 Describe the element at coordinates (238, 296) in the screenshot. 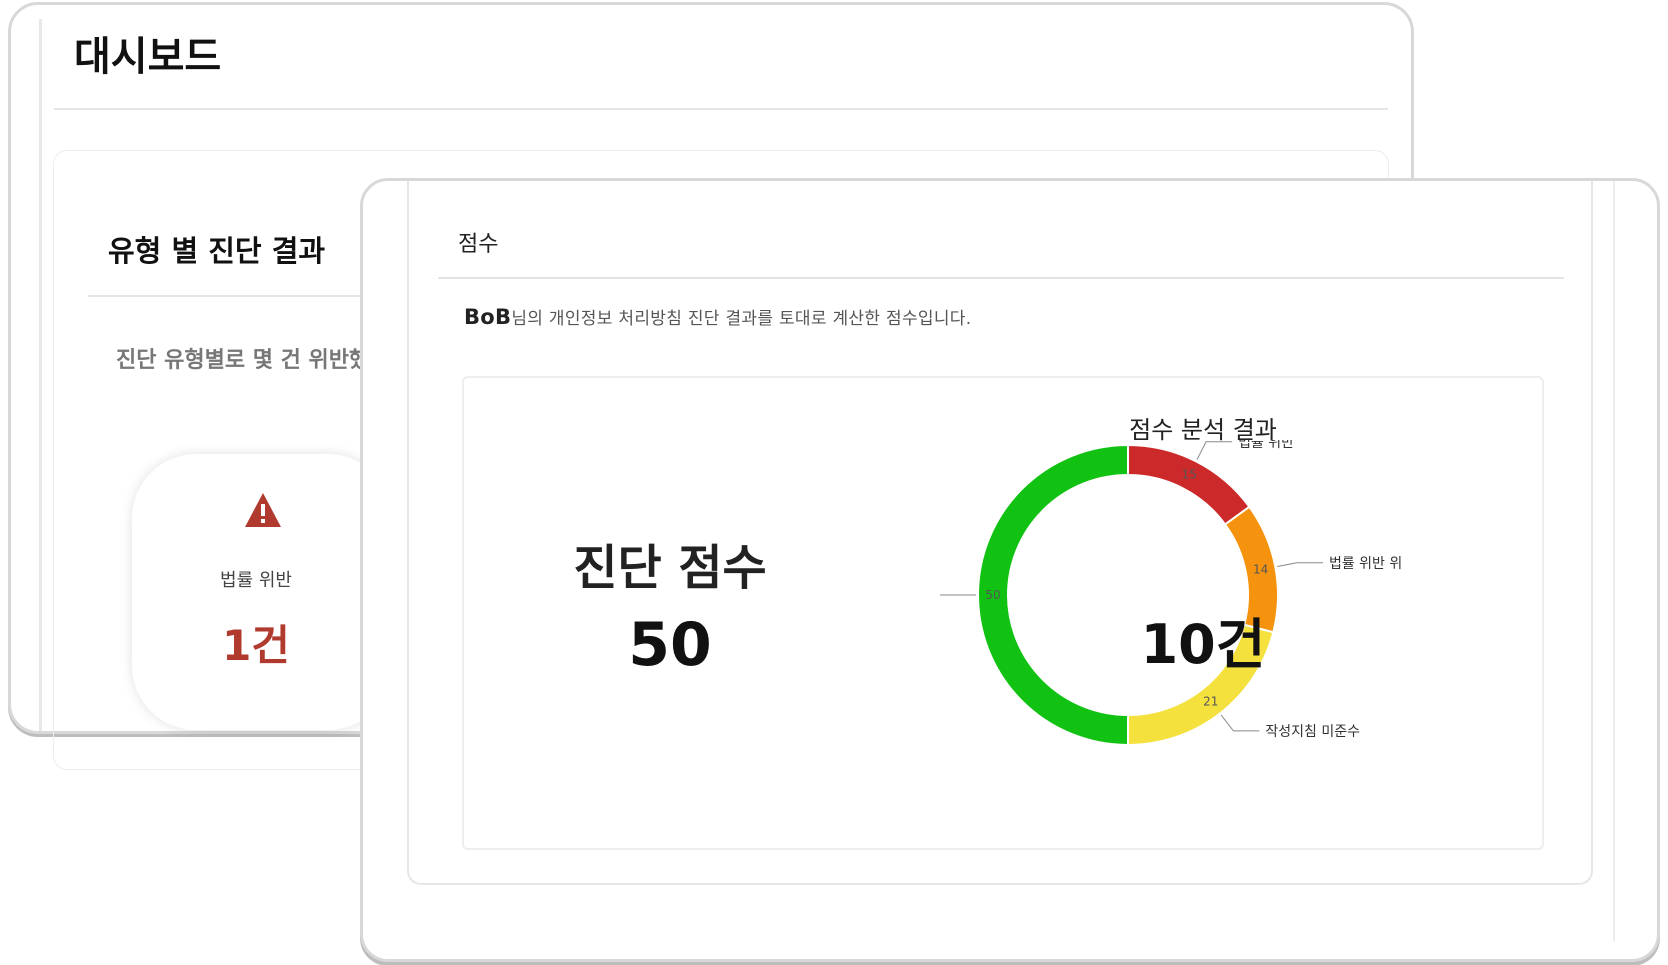

I see `type-result-divider` at that location.